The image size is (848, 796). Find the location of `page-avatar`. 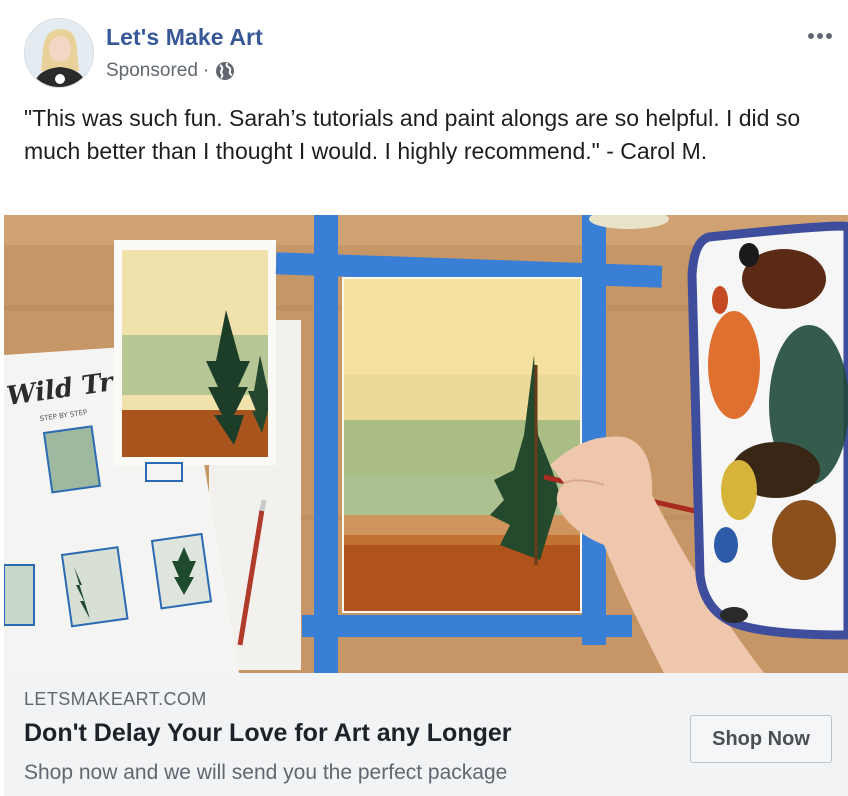

page-avatar is located at coordinates (59, 53).